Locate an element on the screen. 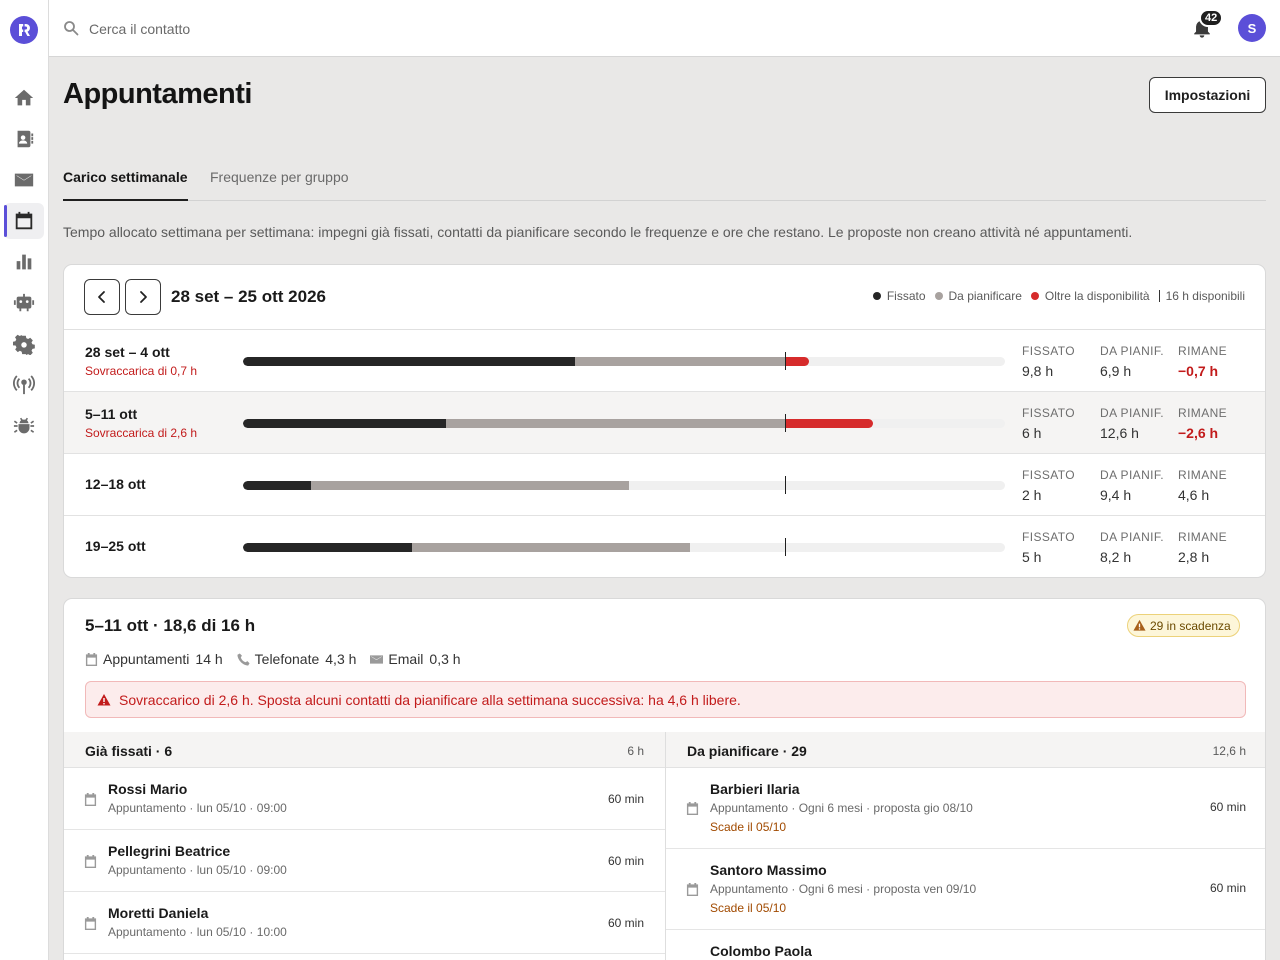  fixed-column-header: Già fissati · 6 6 h is located at coordinates (364, 750).